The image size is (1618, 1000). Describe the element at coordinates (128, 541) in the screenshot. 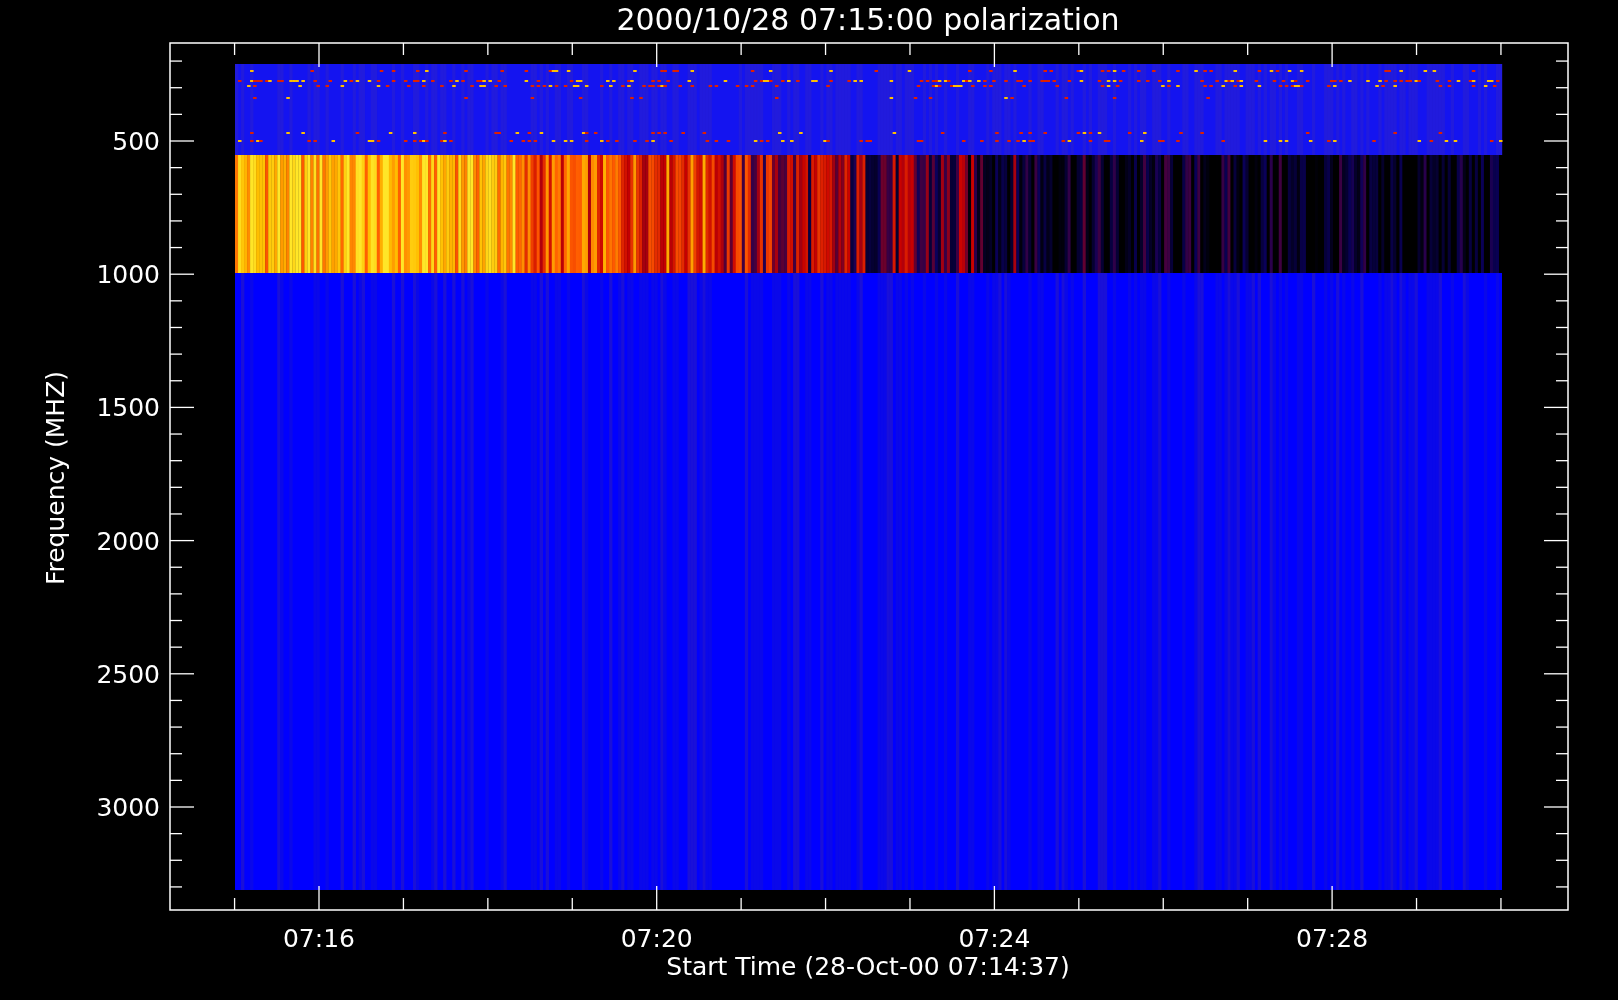

I see `y-tick-label: 2000` at that location.